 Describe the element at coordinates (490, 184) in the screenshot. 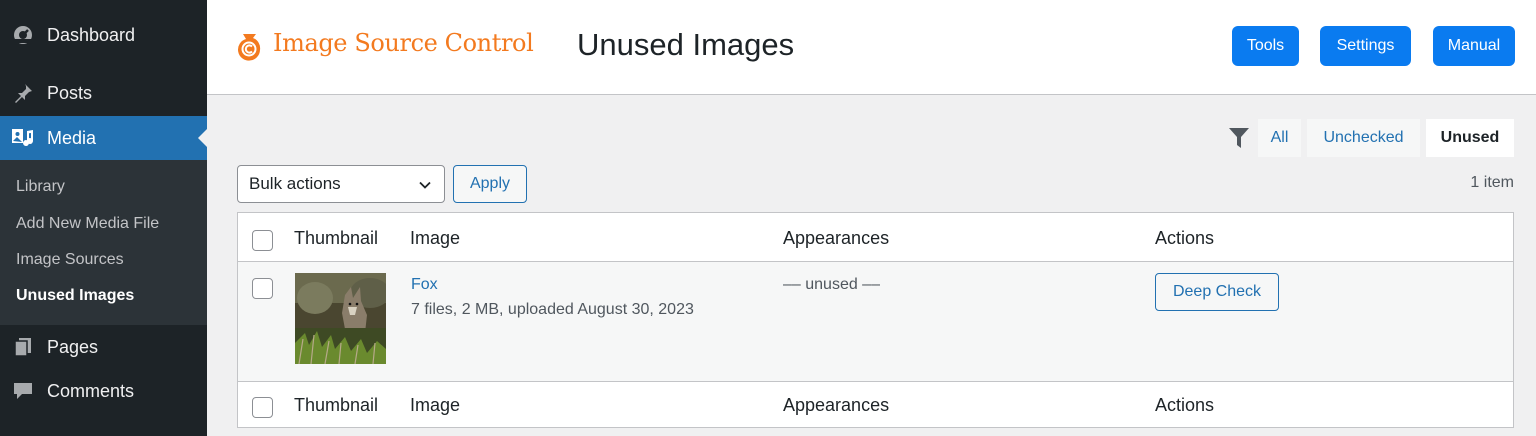

I see `apply-button: Apply` at that location.